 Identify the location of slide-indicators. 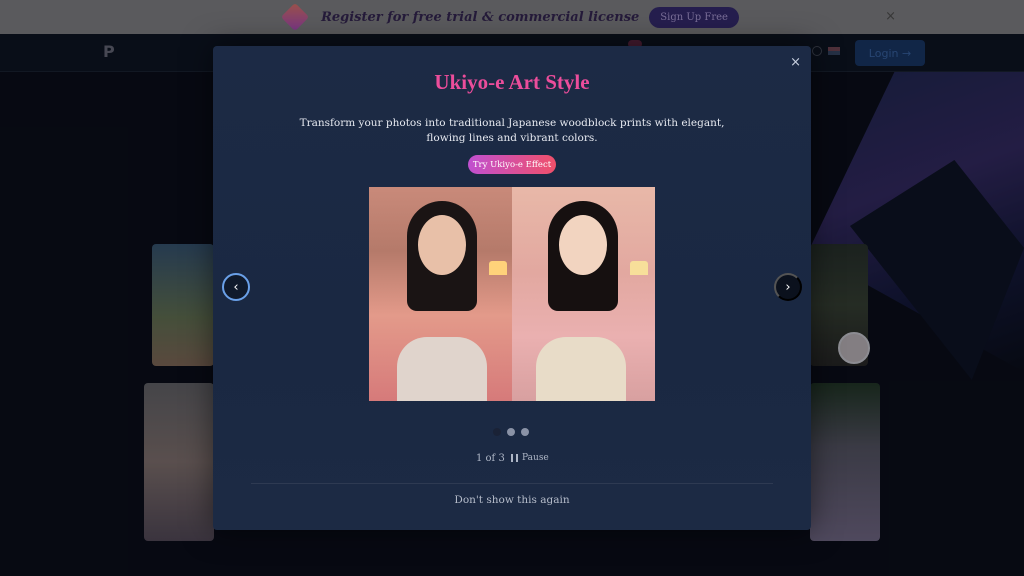
(511, 432).